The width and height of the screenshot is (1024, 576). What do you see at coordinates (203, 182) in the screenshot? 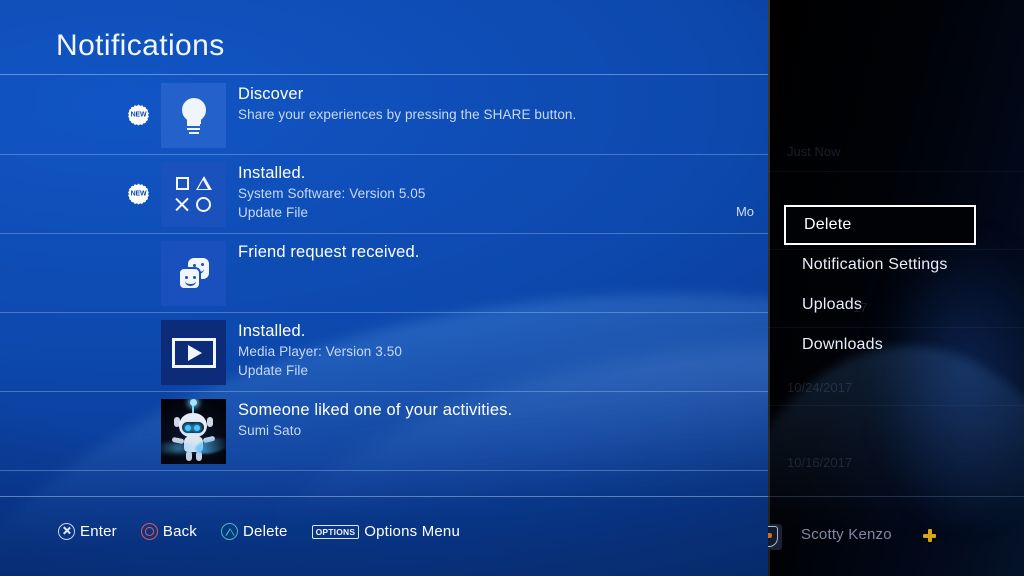
I see `triangle-symbol-icon` at bounding box center [203, 182].